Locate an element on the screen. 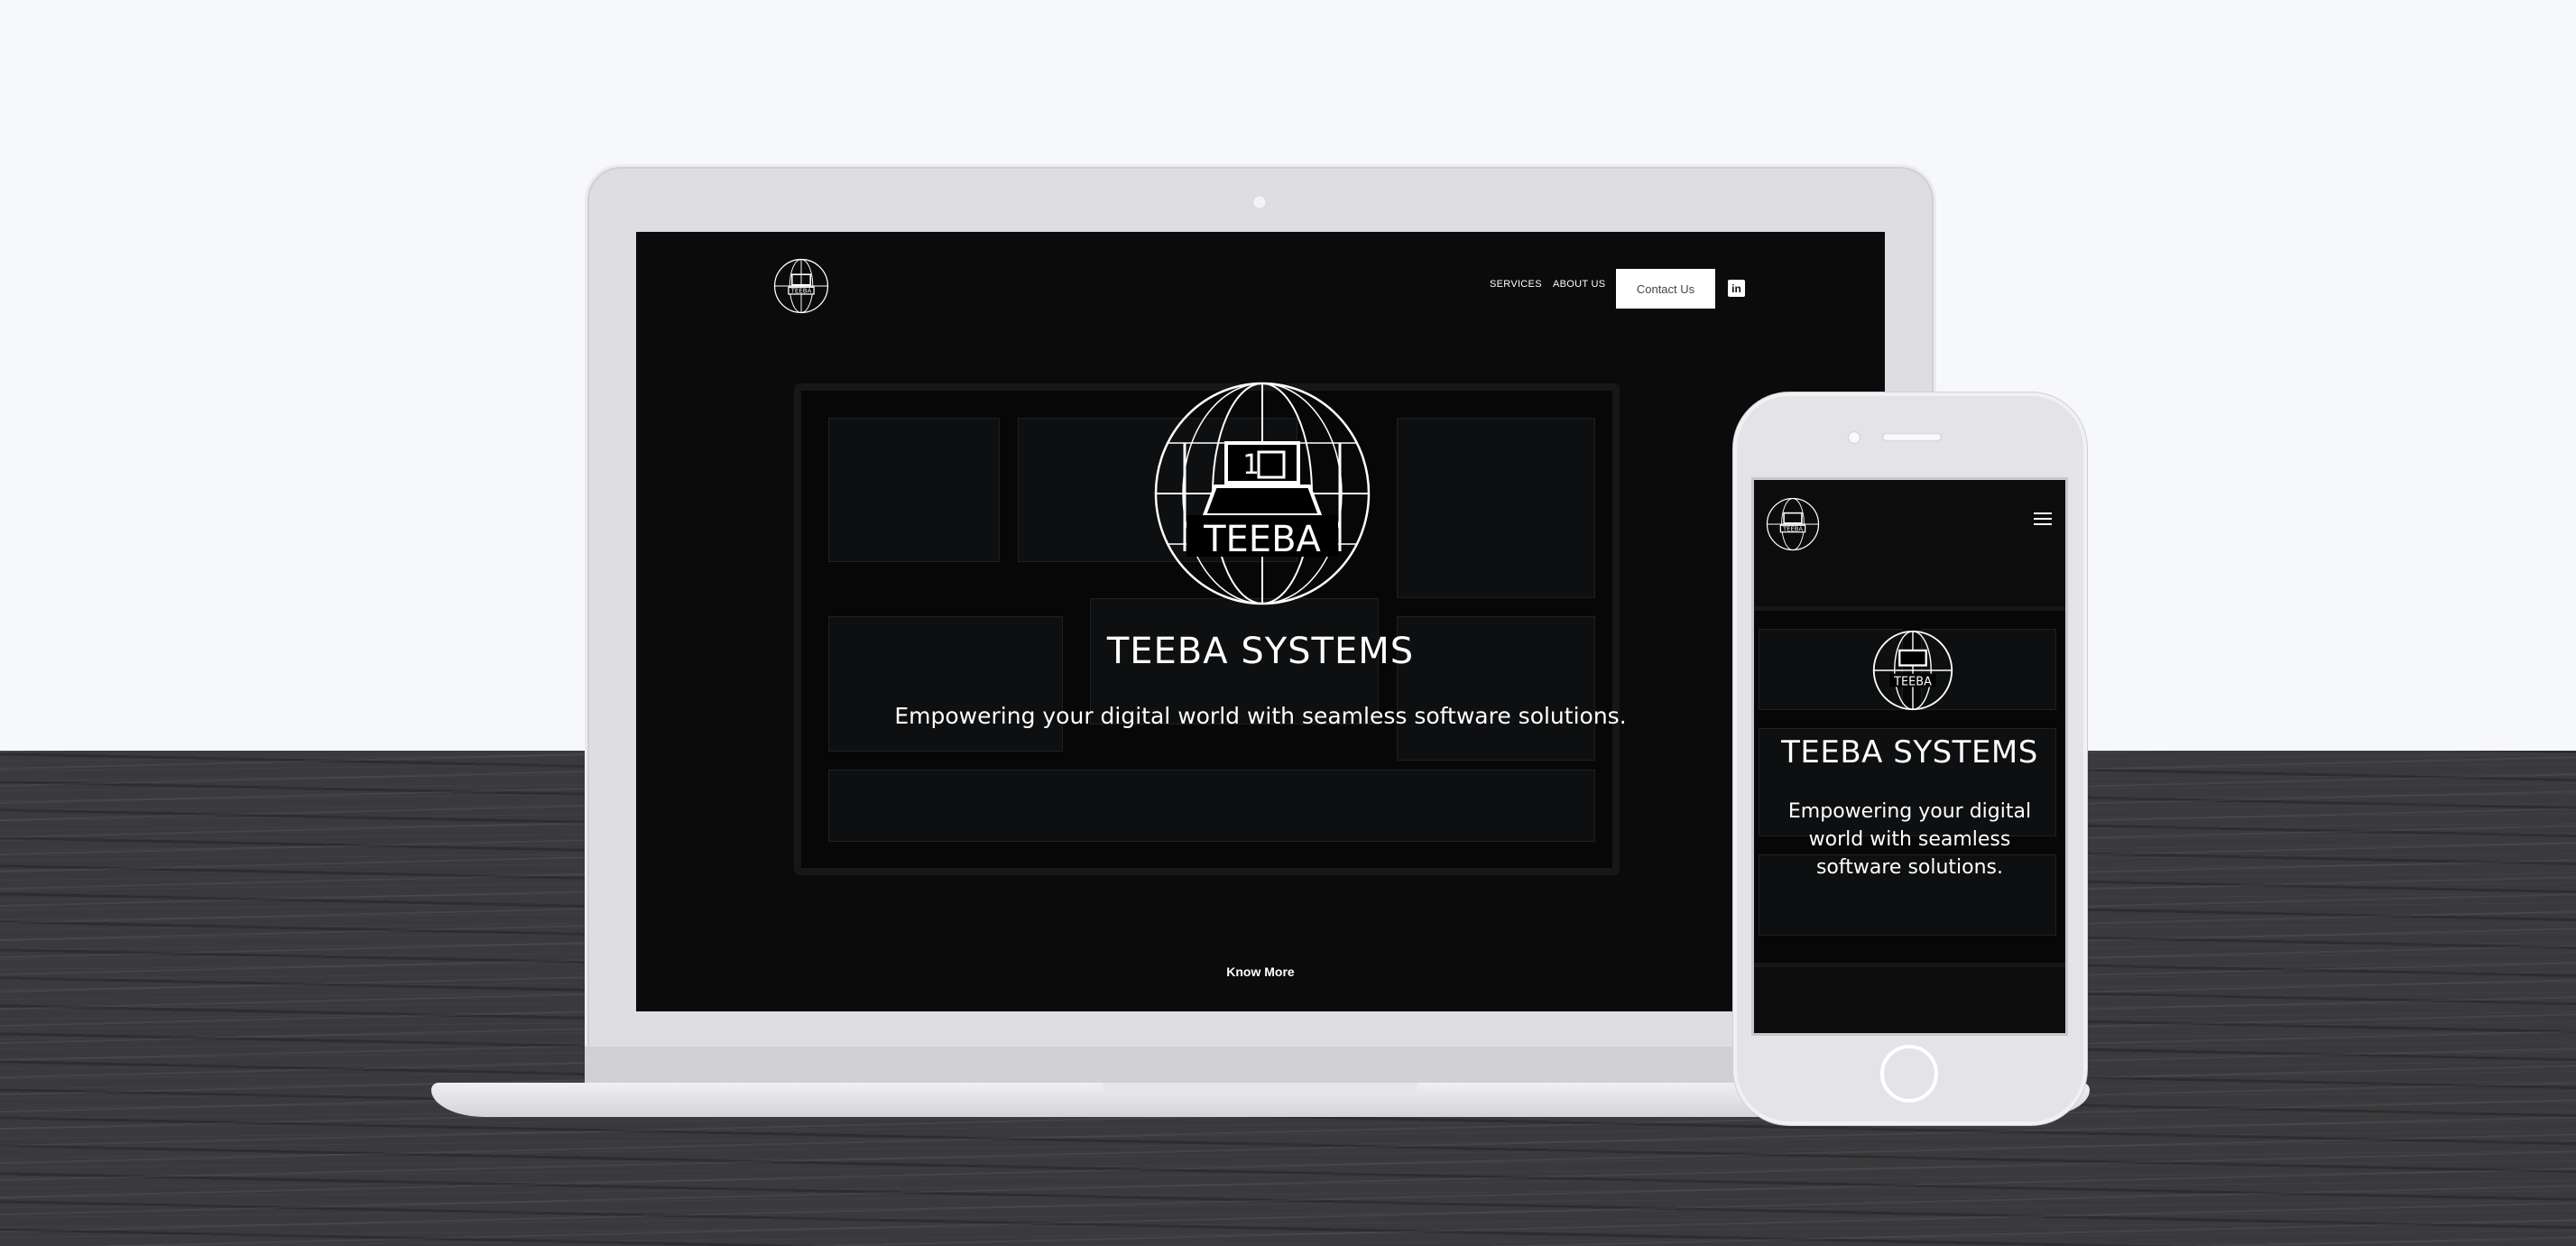 Image resolution: width=2576 pixels, height=1246 pixels. laptop-notch is located at coordinates (1260, 1089).